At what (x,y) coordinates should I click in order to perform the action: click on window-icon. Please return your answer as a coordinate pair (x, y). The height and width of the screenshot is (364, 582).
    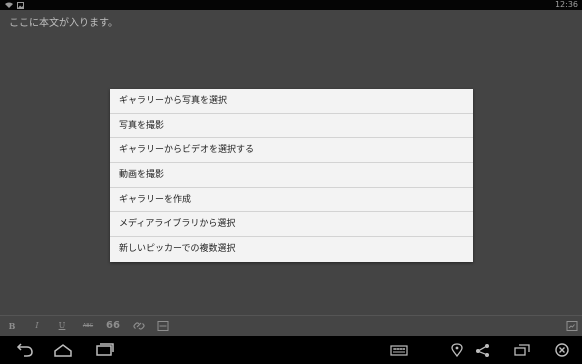
    Looking at the image, I should click on (522, 350).